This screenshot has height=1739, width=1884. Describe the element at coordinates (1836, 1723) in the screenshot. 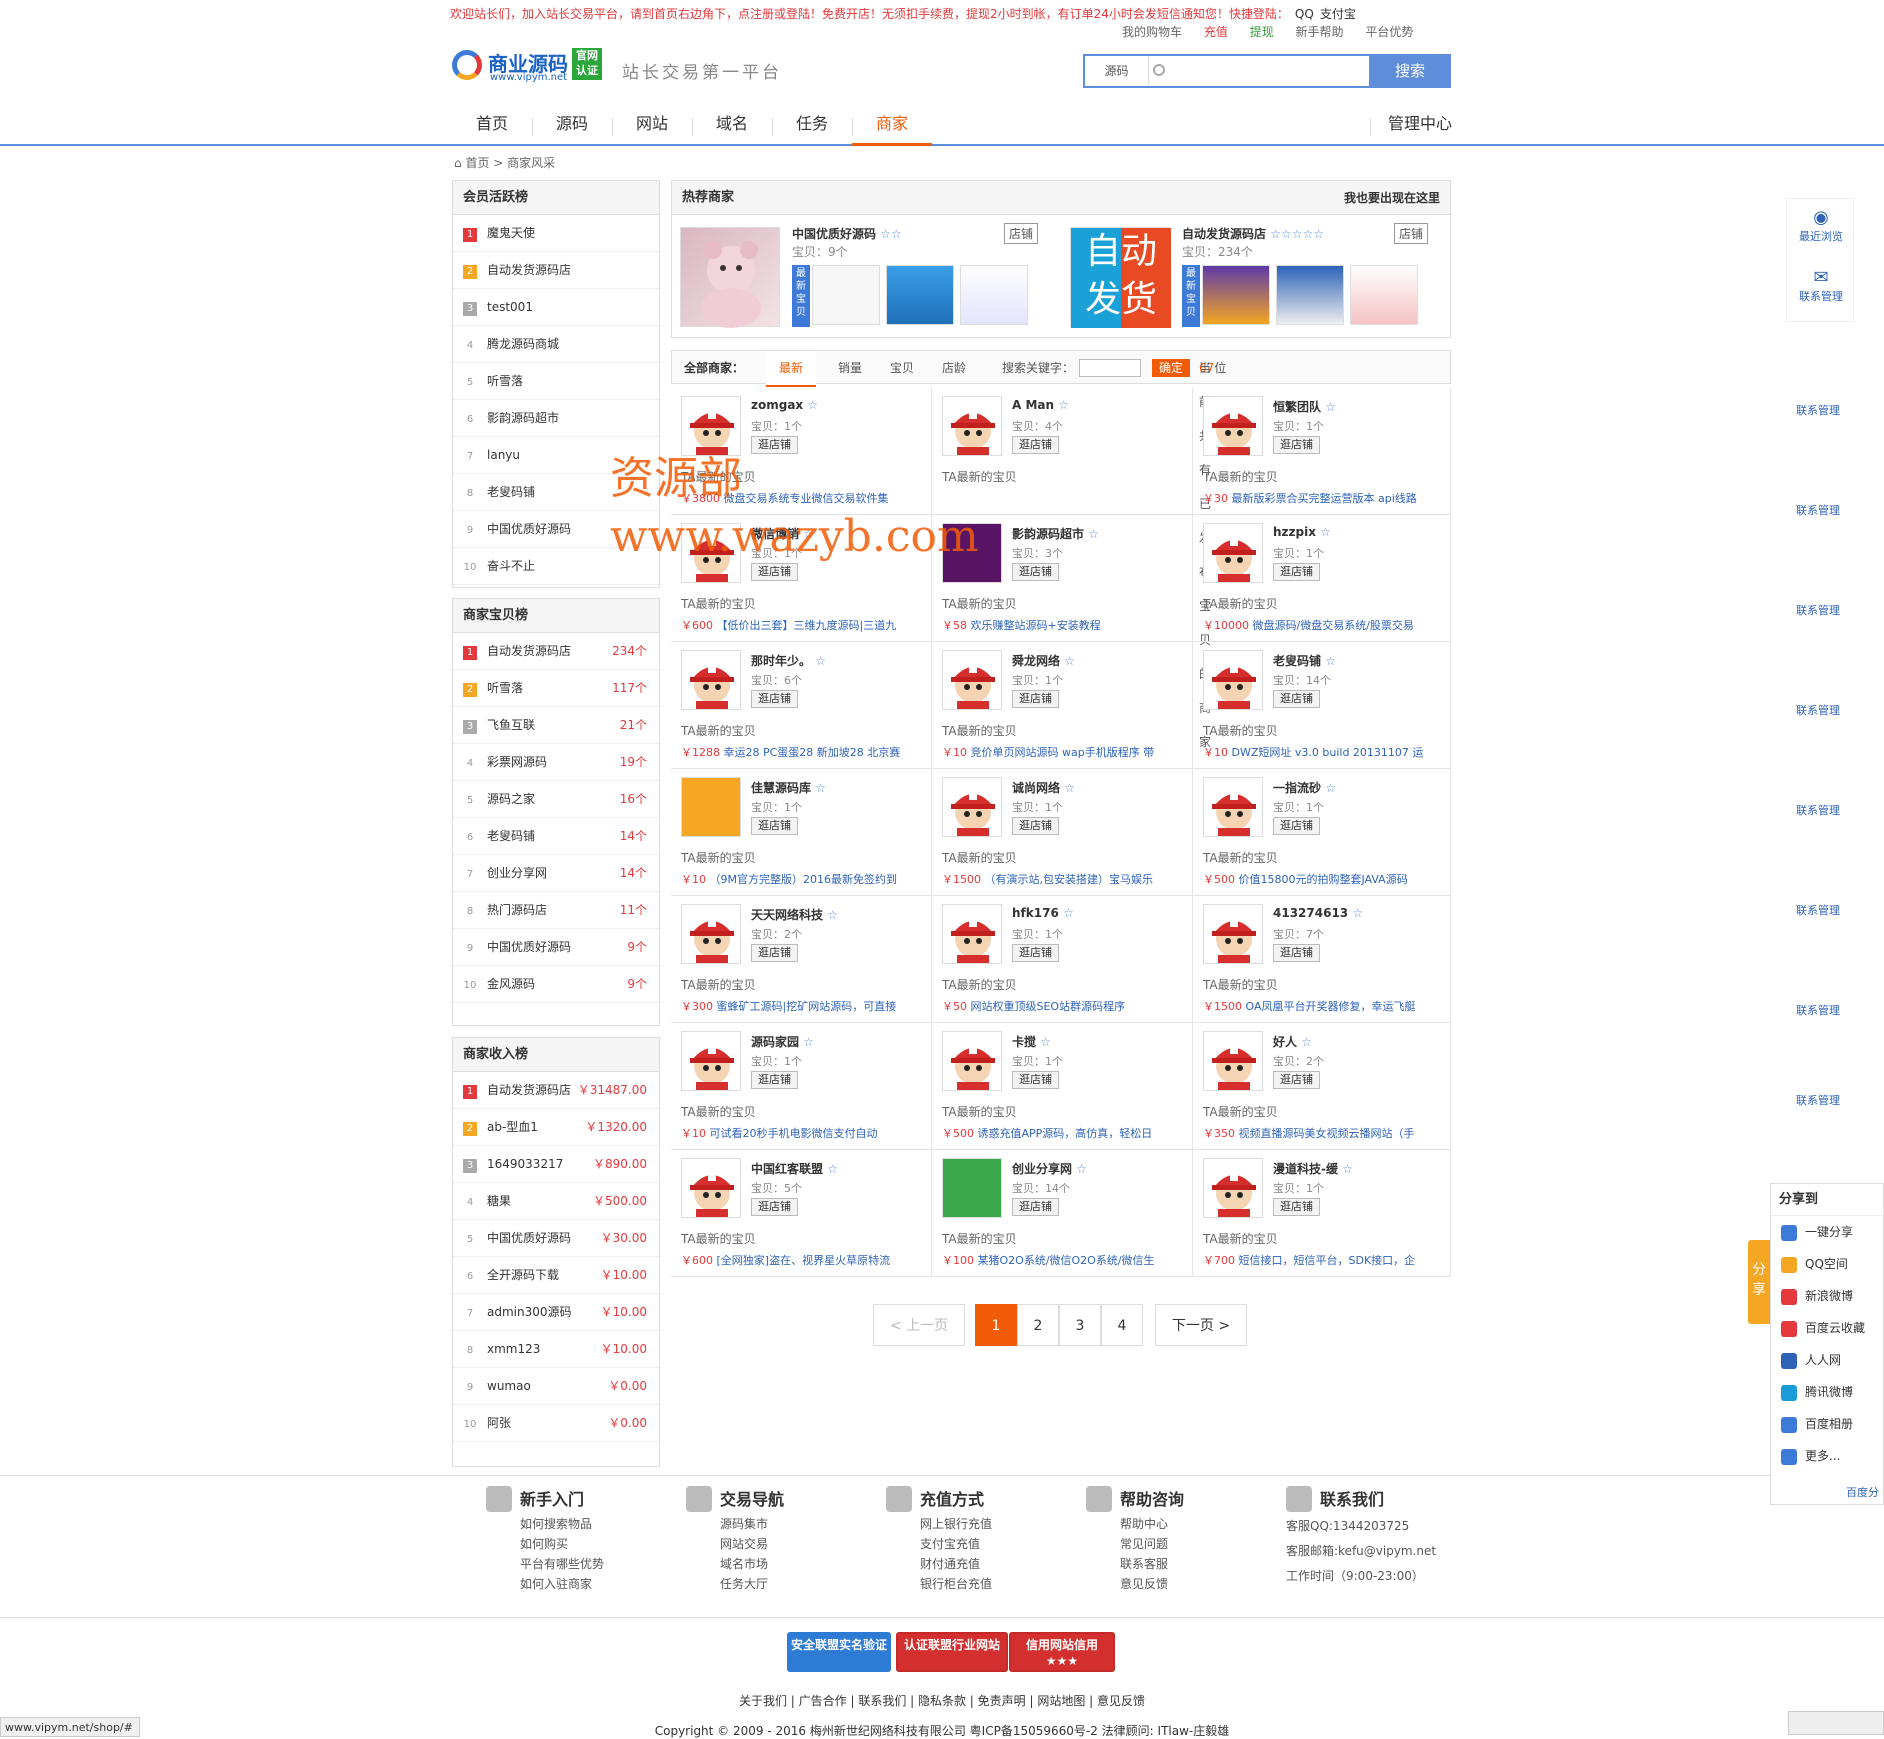

I see `ime-toolbar` at that location.